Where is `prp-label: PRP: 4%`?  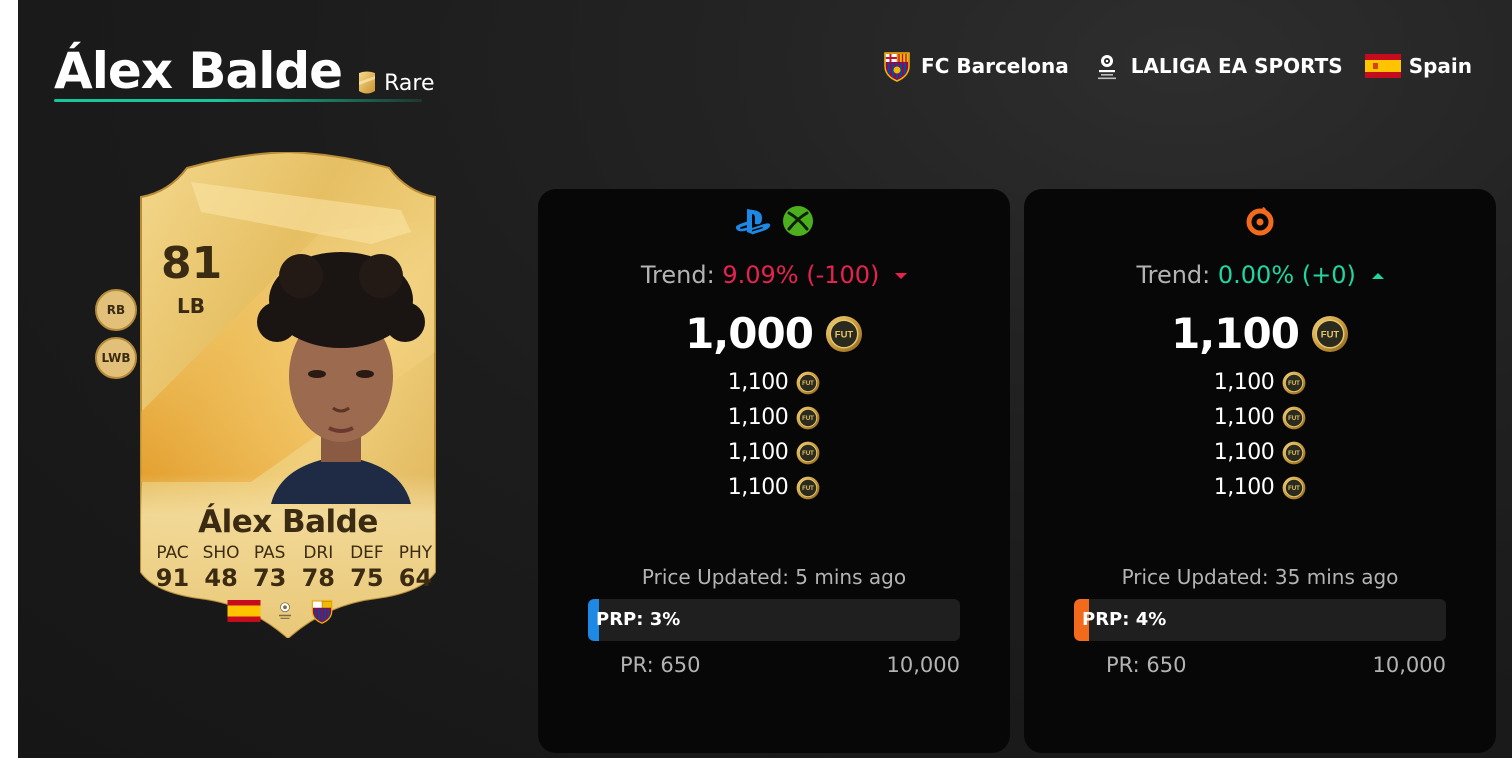
prp-label: PRP: 4% is located at coordinates (1124, 619).